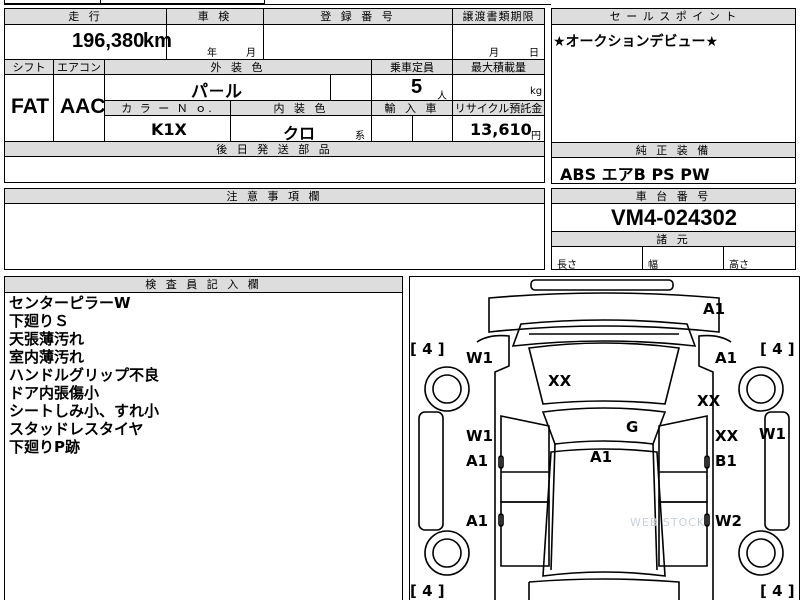 Image resolution: width=800 pixels, height=600 pixels. Describe the element at coordinates (567, 265) in the screenshot. I see `length-label: 長さ` at that location.